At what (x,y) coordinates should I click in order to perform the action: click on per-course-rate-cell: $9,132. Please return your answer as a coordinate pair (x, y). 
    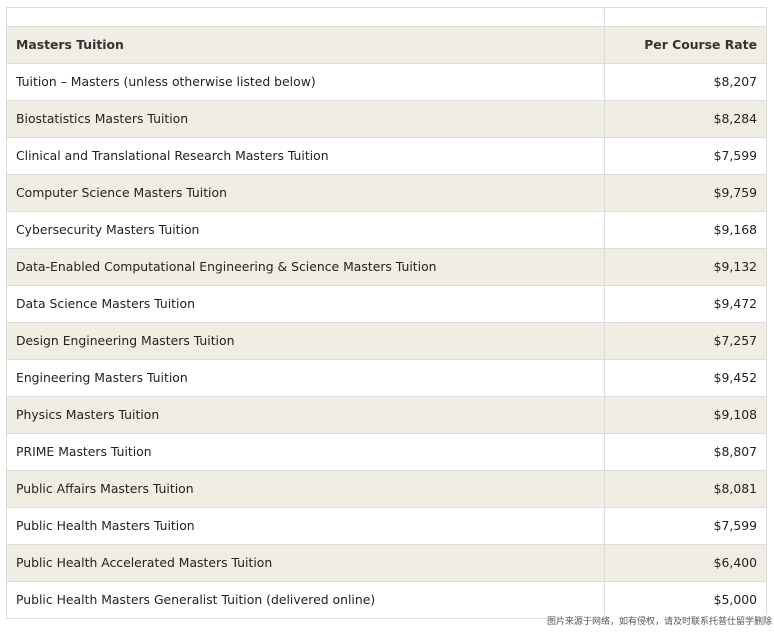
    Looking at the image, I should click on (685, 267).